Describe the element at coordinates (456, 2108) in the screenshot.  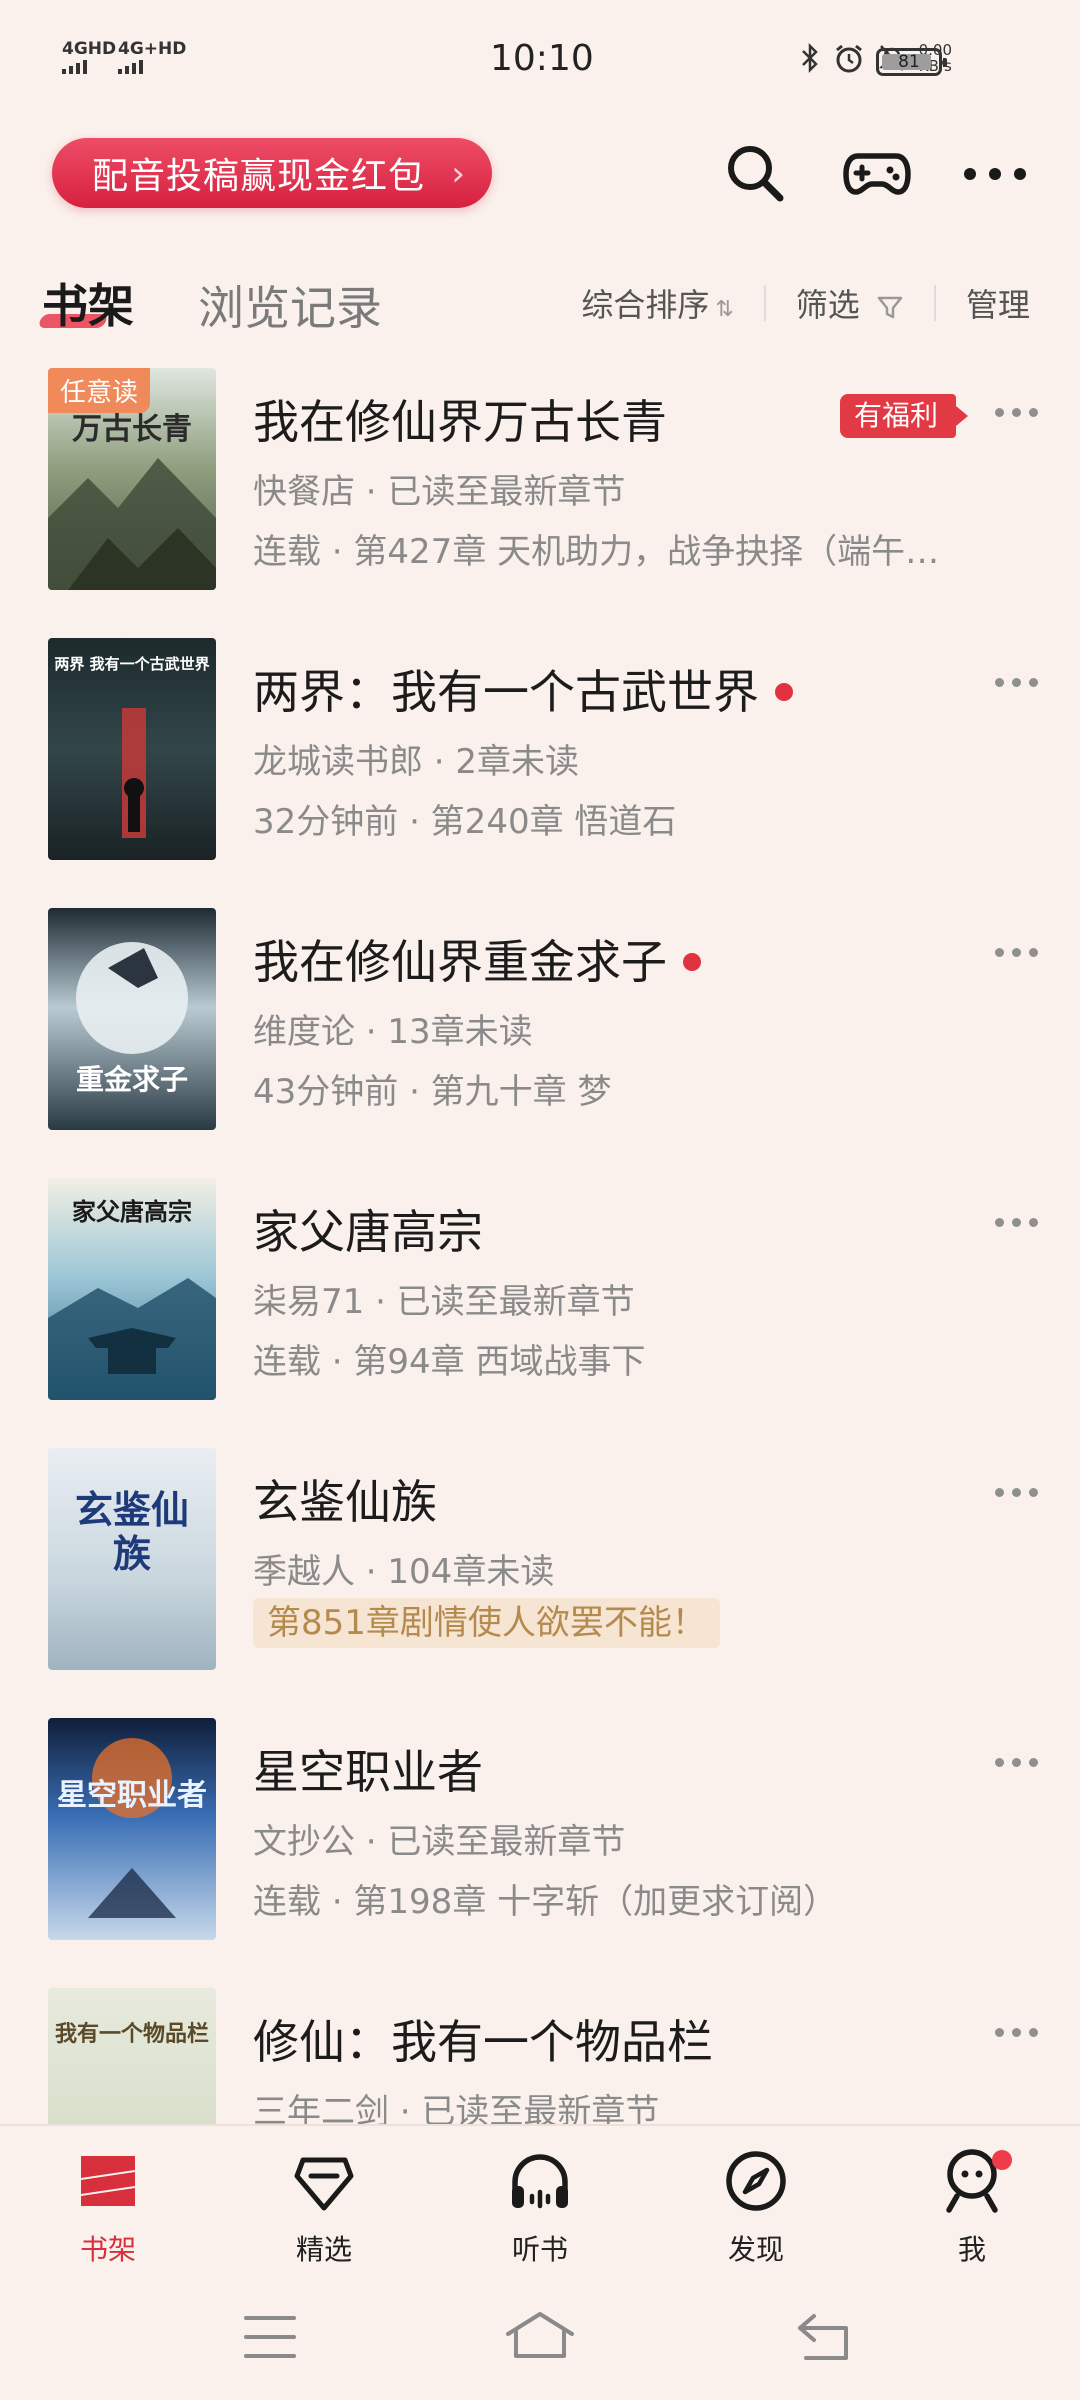
I see `book-author-progress: 三年二剑 · 已读至最新章节` at that location.